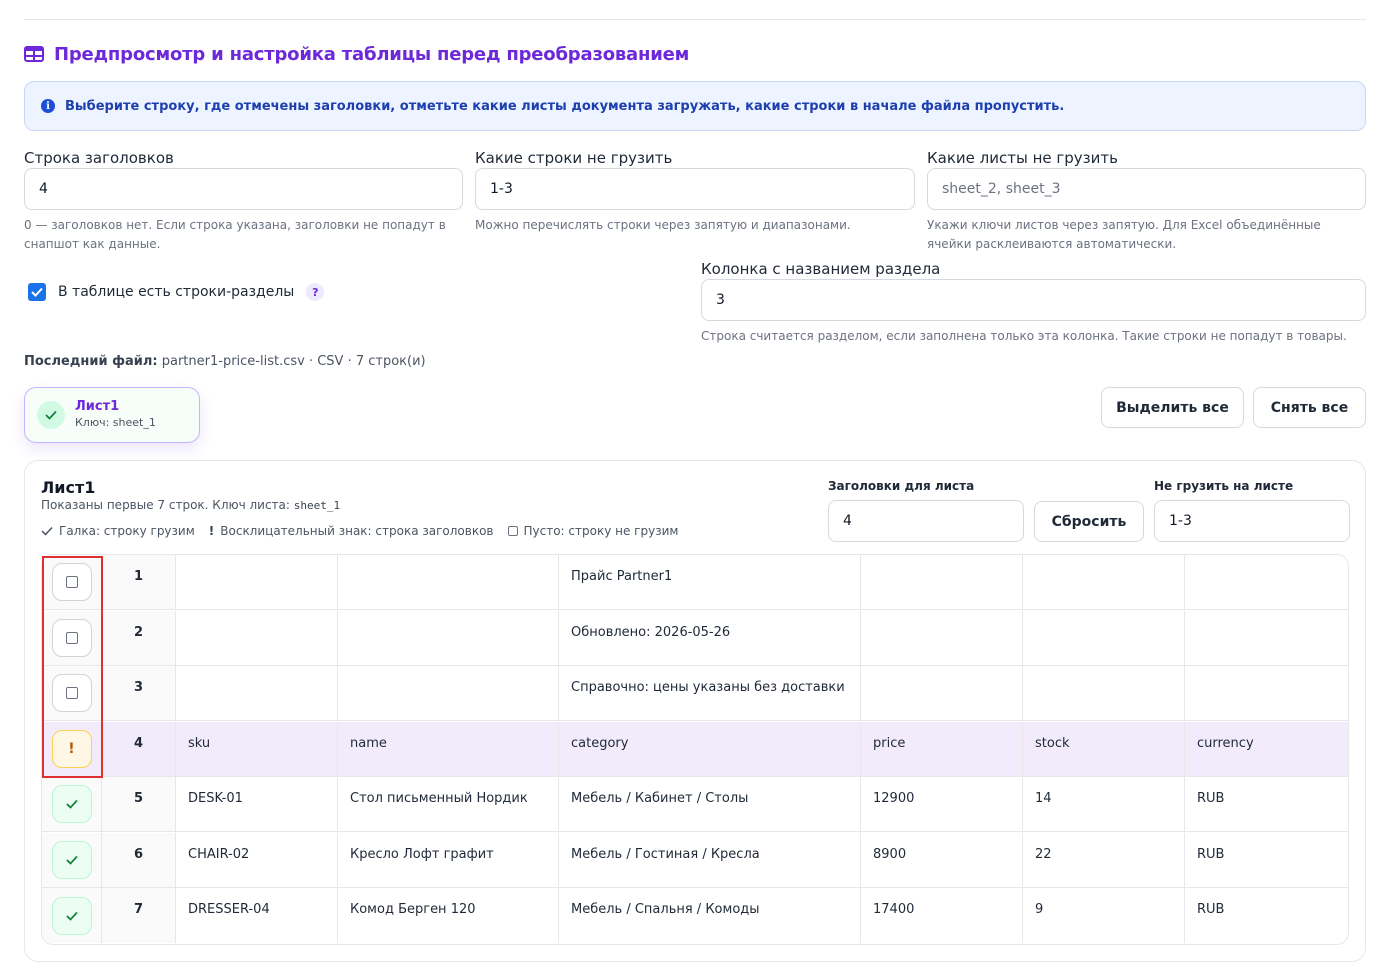 The width and height of the screenshot is (1390, 980). What do you see at coordinates (901, 486) in the screenshot?
I see `sheet-headers-label: Заголовки для листа` at bounding box center [901, 486].